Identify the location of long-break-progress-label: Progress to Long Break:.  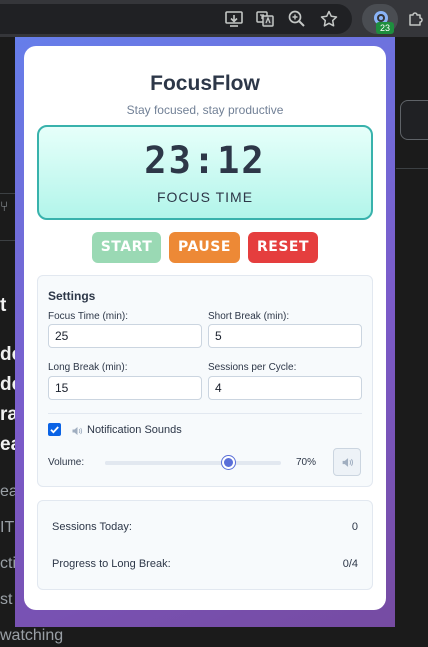
(111, 564).